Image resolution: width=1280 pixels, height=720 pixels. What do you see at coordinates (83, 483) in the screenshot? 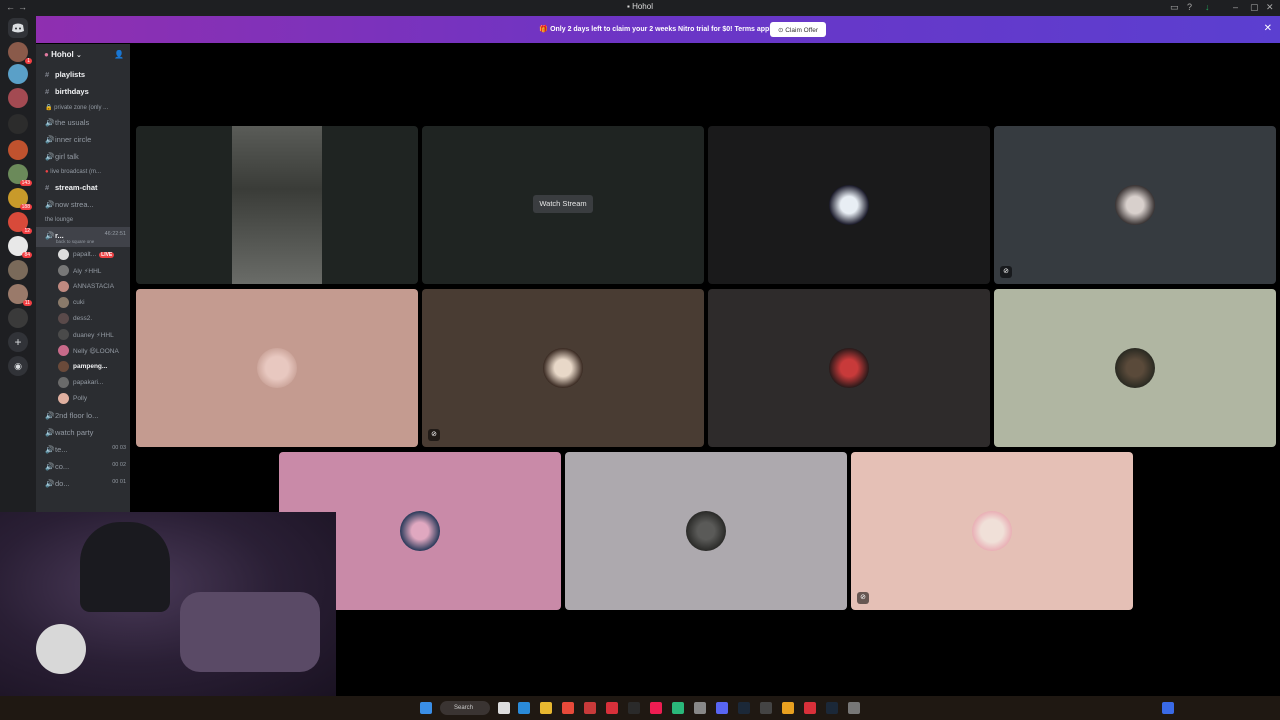
I see `voice-channel-do: 🔊do... 00 01` at bounding box center [83, 483].